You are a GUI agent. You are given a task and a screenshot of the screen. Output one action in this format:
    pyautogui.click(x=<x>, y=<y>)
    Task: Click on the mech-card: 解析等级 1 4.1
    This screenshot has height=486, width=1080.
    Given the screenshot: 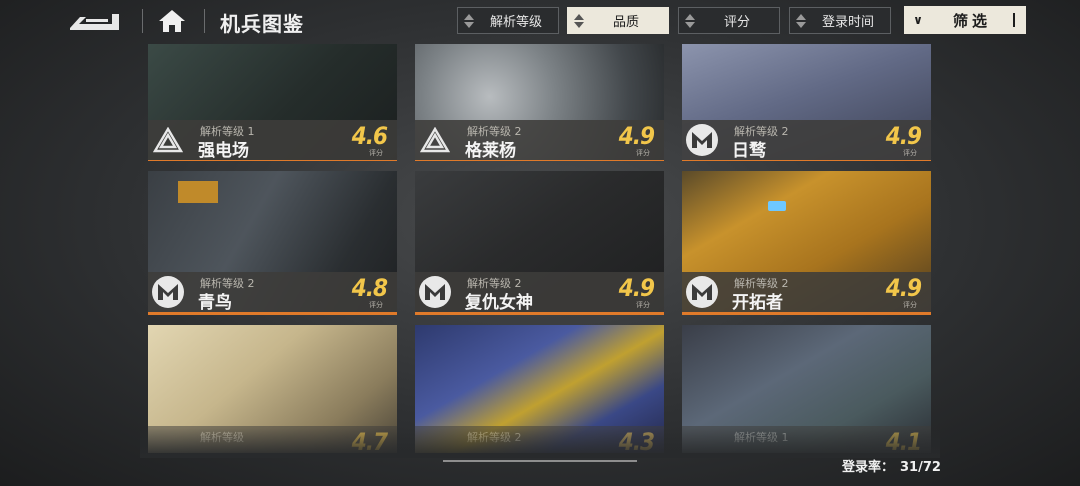 What is the action you would take?
    pyautogui.click(x=806, y=389)
    